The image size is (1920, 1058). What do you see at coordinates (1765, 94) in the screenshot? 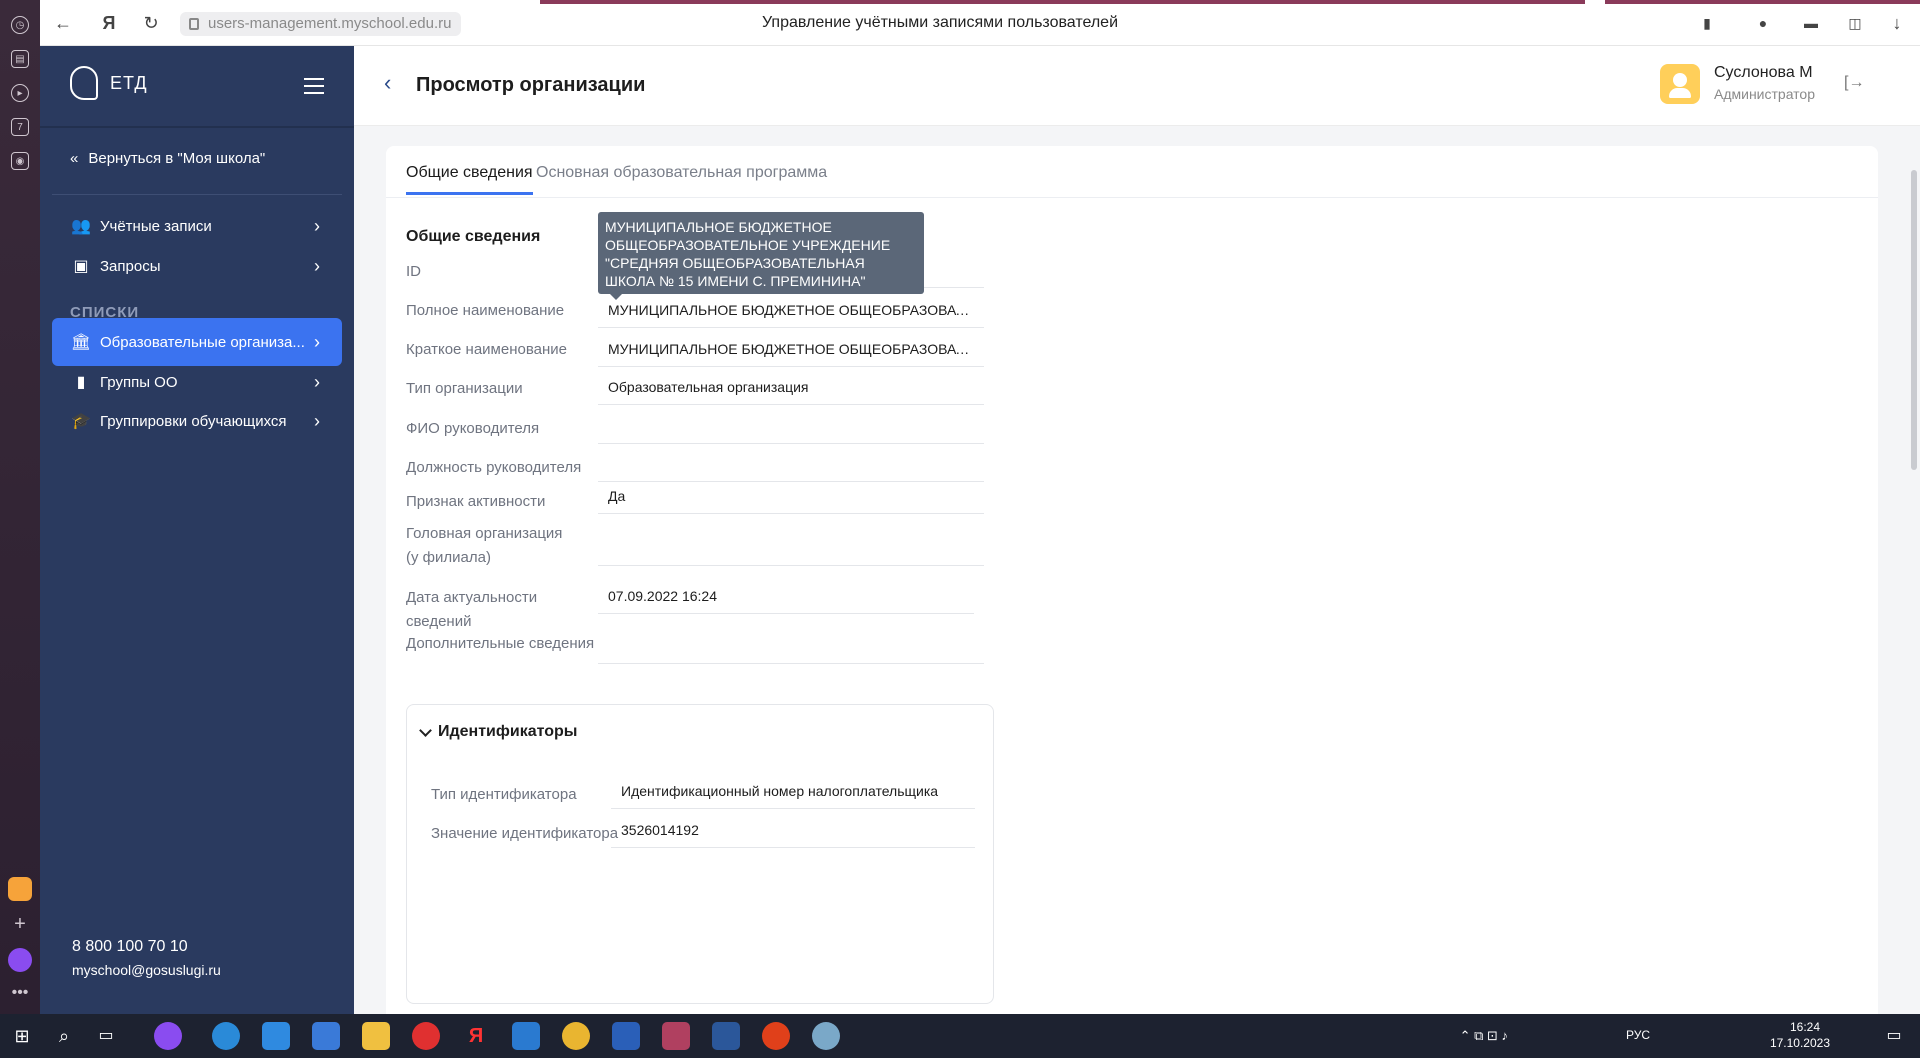
I see `user-role: Администратор` at bounding box center [1765, 94].